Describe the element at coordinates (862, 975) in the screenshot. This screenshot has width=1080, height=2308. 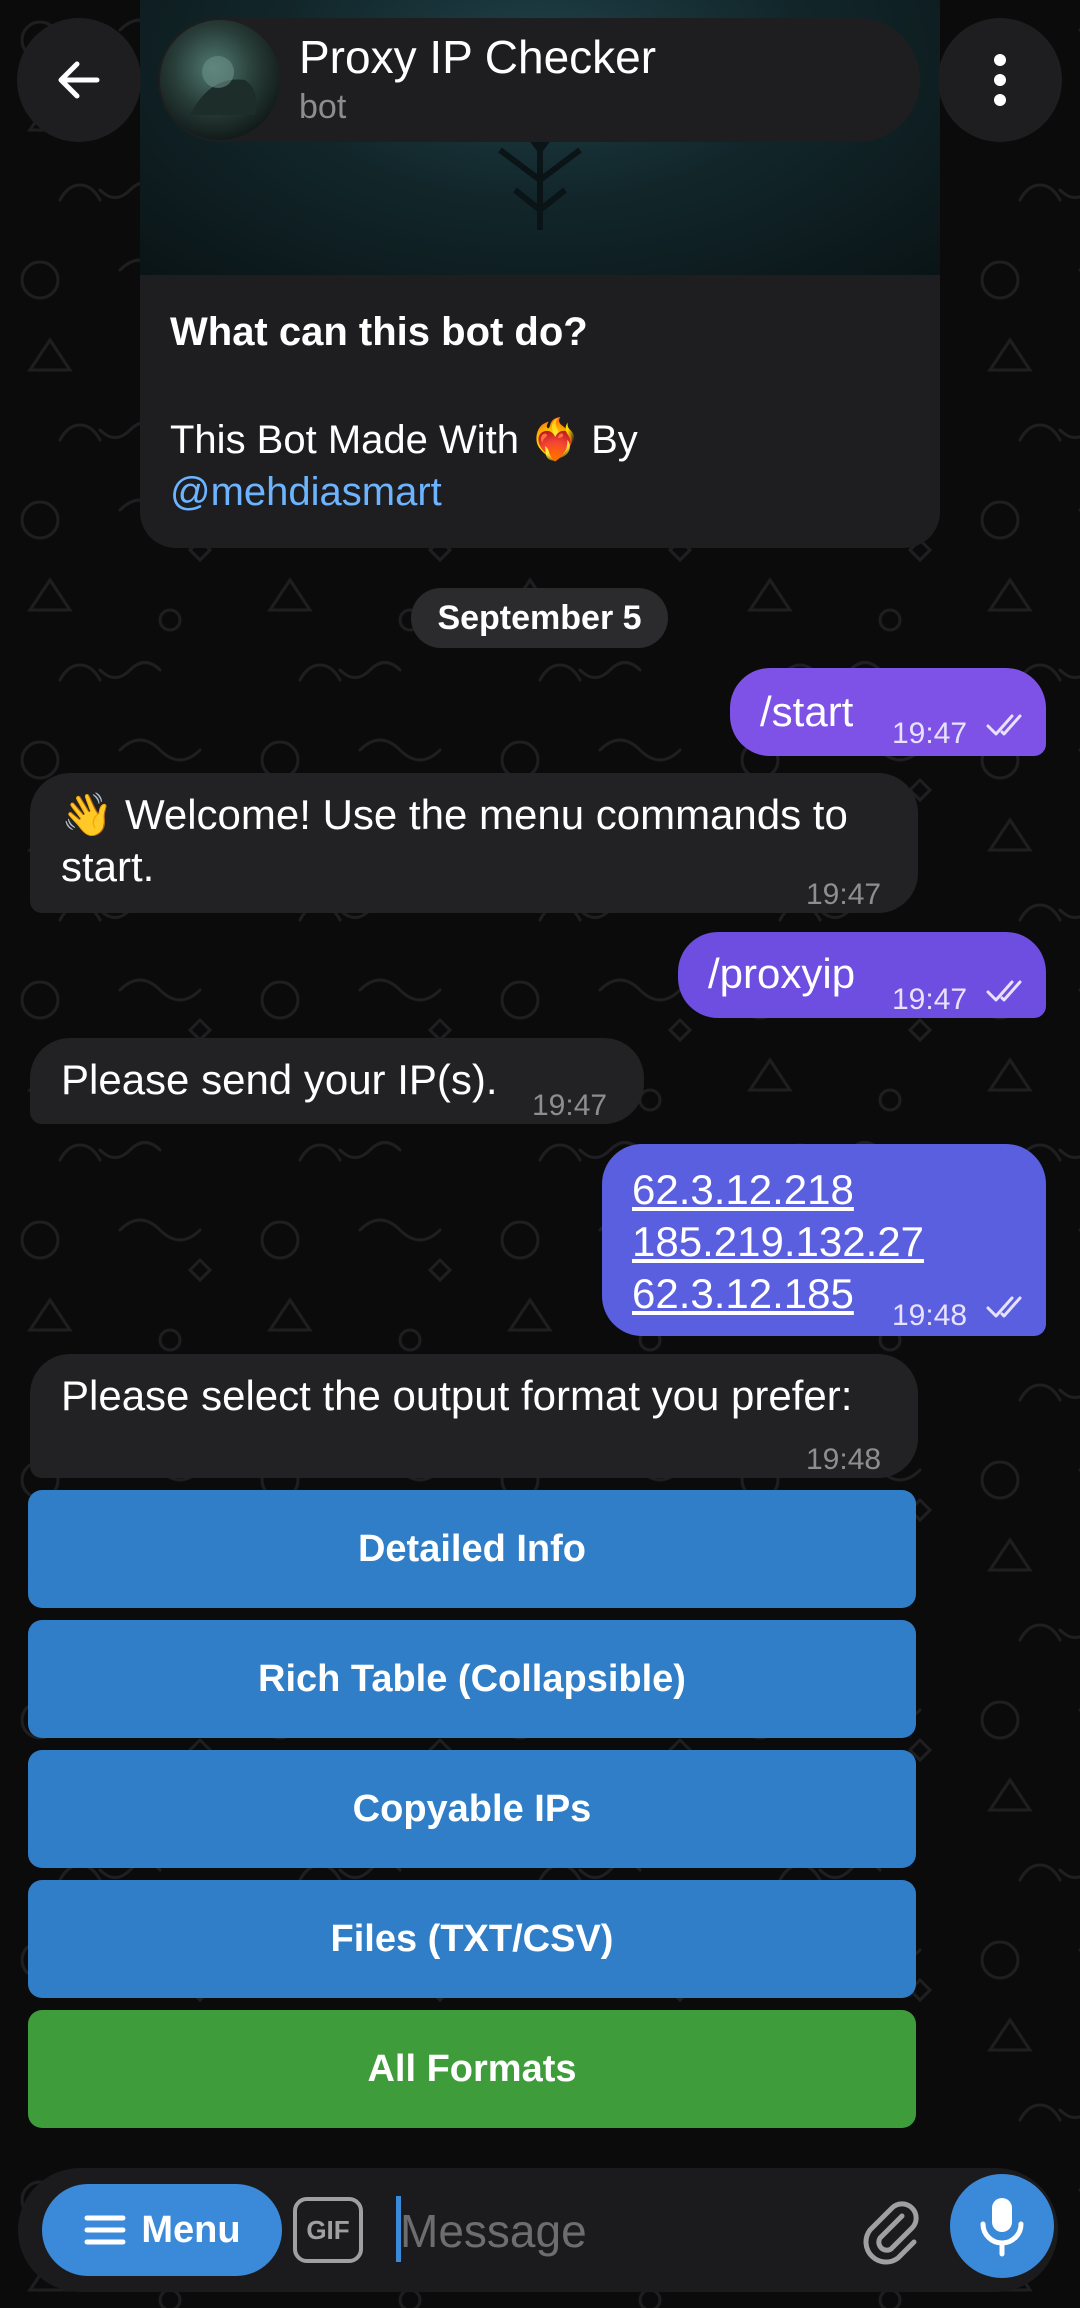
I see `message-outgoing: /proxyip 19:47` at that location.